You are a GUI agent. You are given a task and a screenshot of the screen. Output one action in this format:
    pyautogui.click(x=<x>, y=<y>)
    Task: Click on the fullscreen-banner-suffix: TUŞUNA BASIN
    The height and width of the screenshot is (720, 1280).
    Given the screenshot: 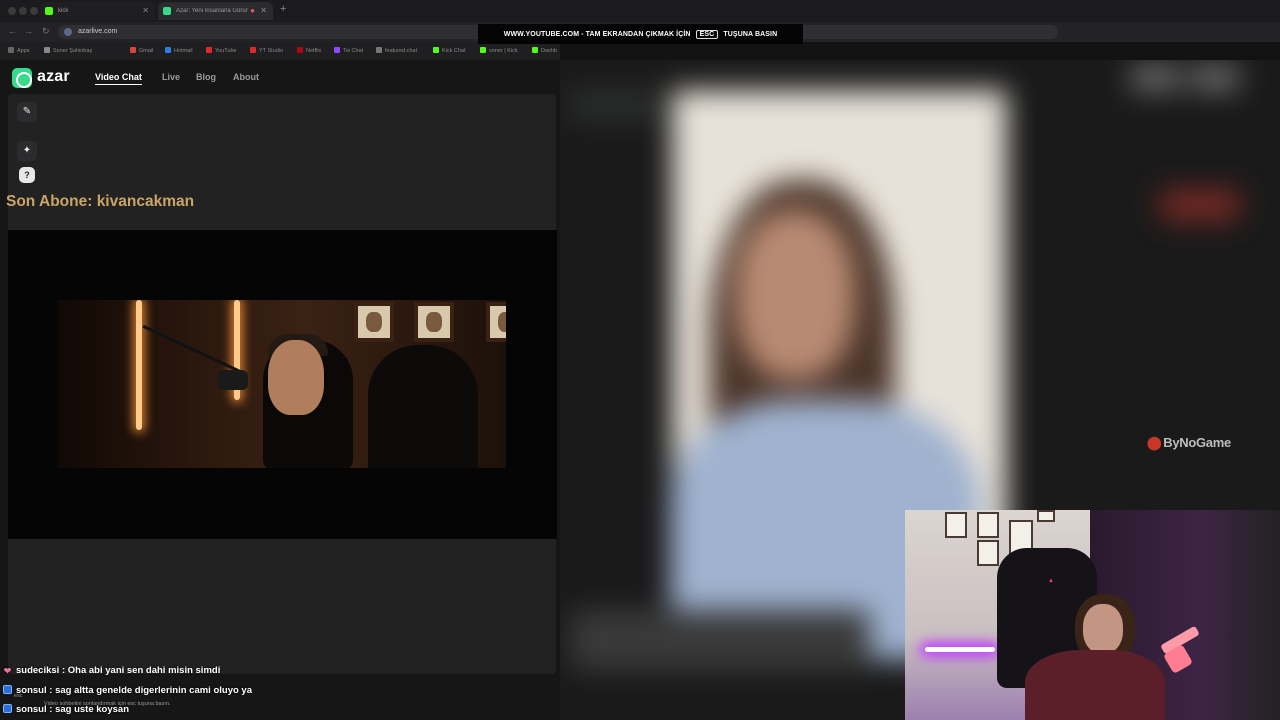 What is the action you would take?
    pyautogui.click(x=750, y=34)
    